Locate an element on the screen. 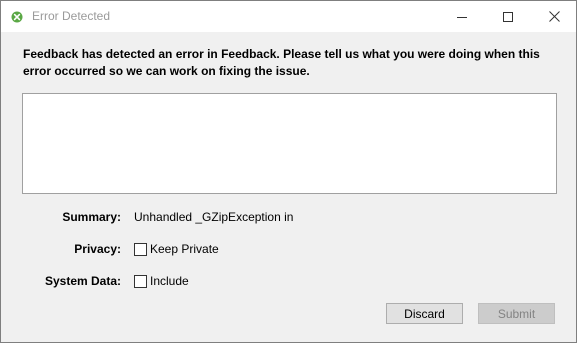  system-data-label: System Data: is located at coordinates (82, 281).